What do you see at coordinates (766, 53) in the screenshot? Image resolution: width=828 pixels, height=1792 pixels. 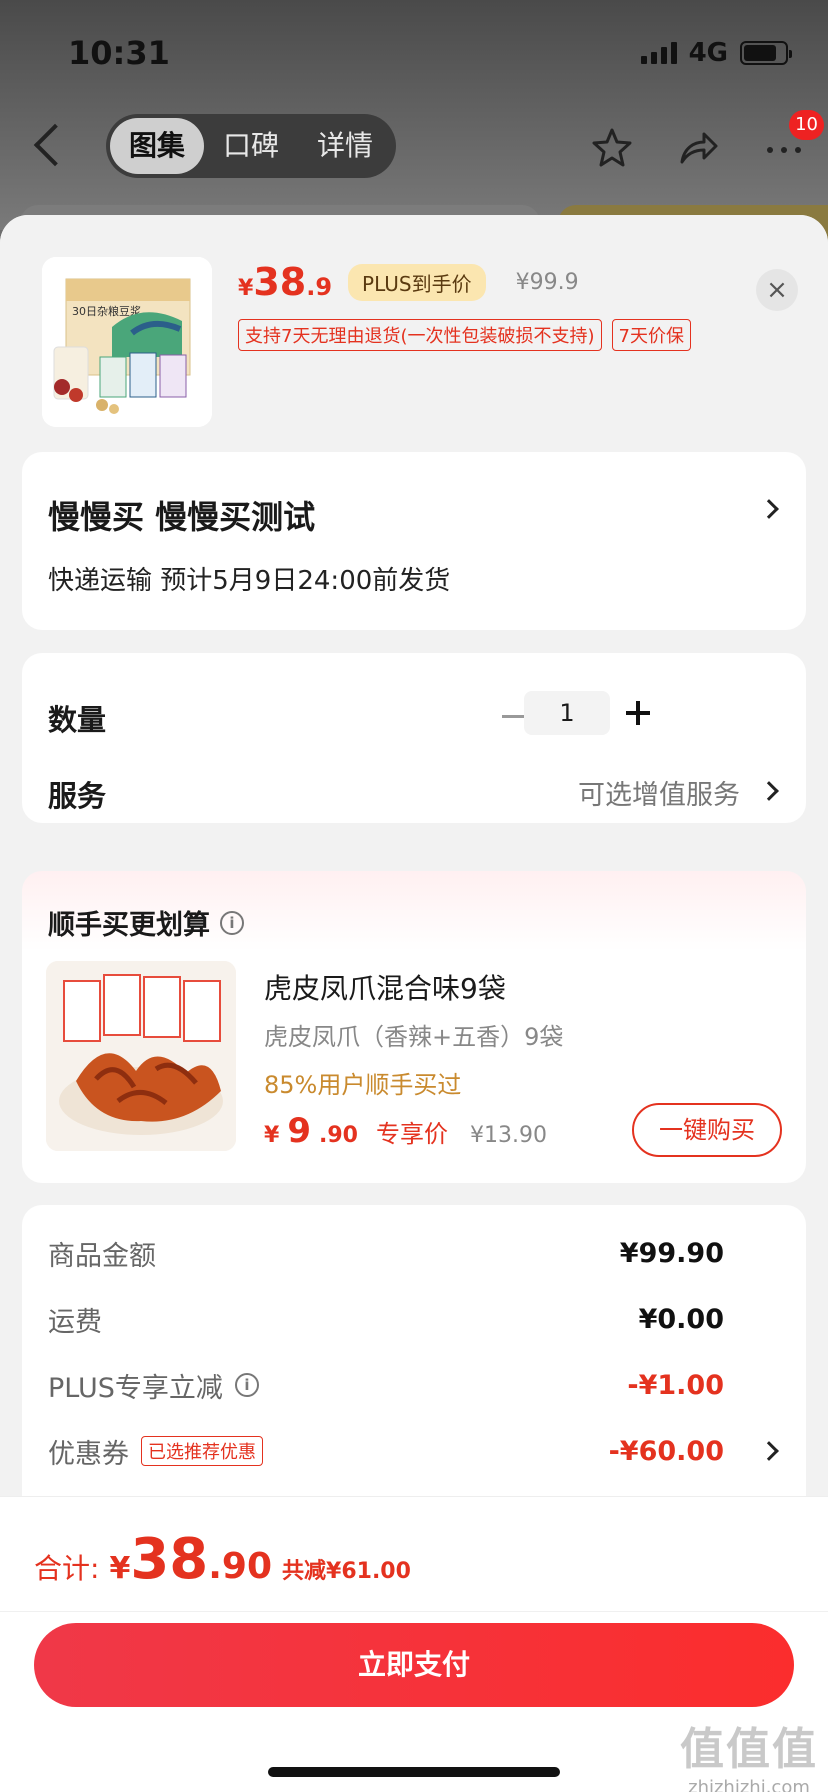 I see `battery-icon` at bounding box center [766, 53].